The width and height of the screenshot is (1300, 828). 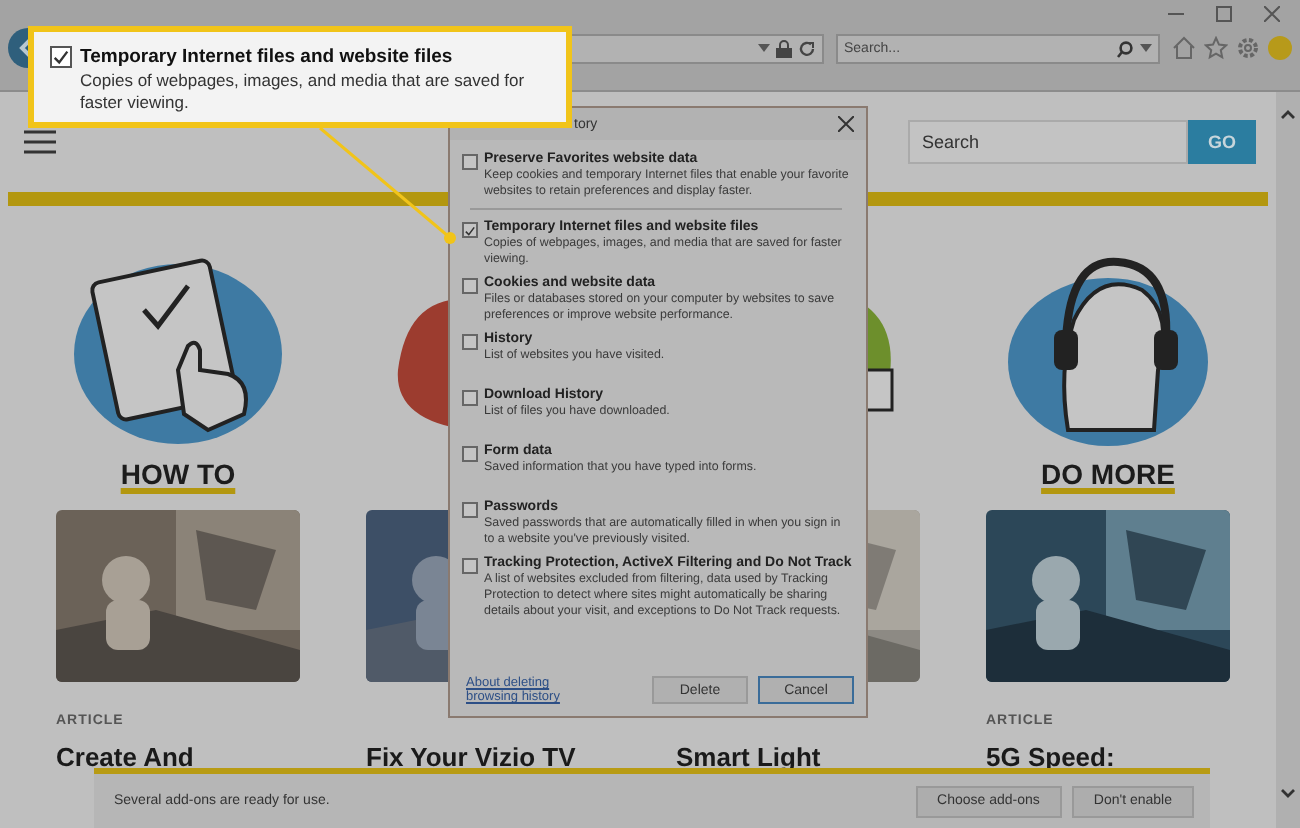 I want to click on star-icon, so click(x=1216, y=48).